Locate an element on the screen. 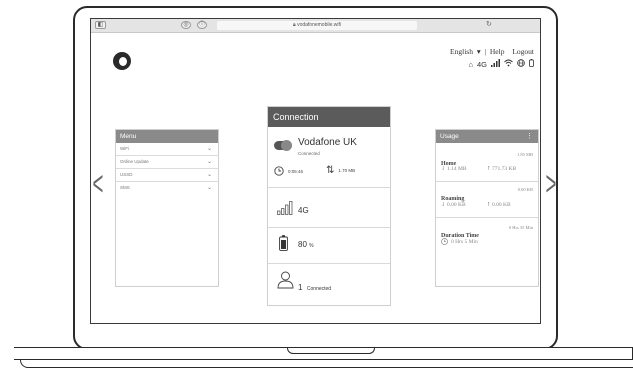 This screenshot has width=633, height=371. url-bar: 🔒︎ vodafonemobile.wifi is located at coordinates (317, 25).